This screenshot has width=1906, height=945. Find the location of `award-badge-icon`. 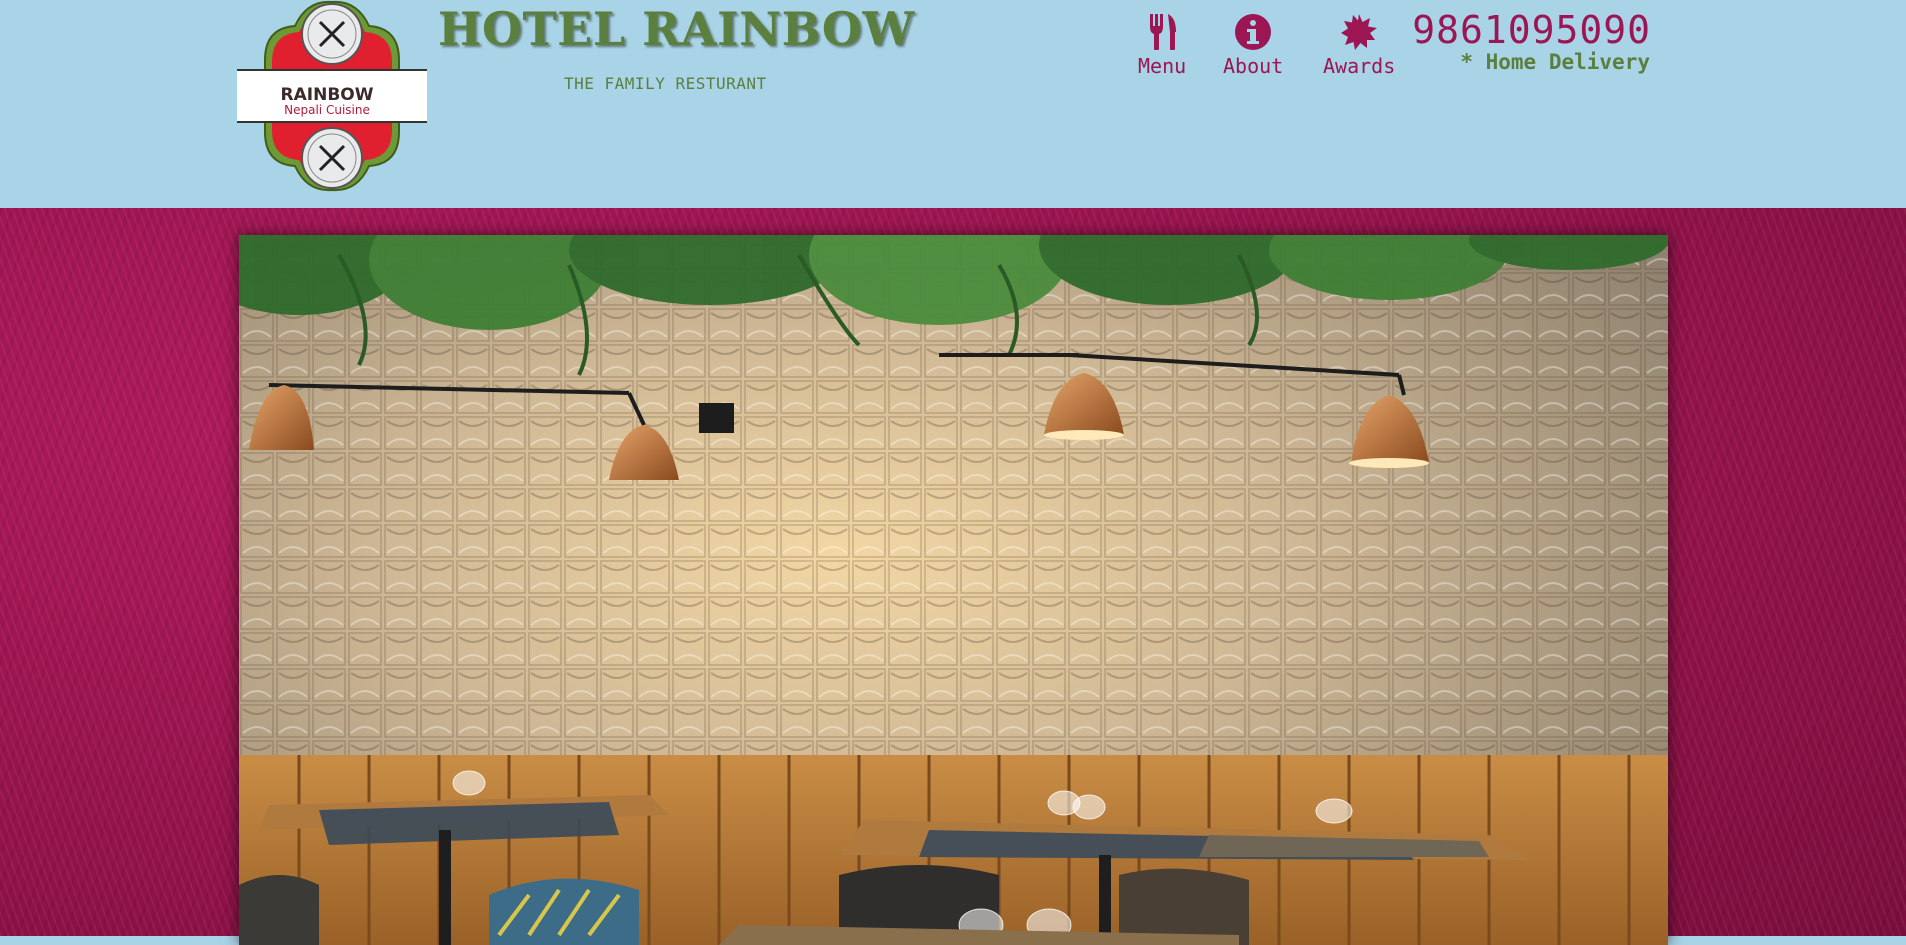

award-badge-icon is located at coordinates (1359, 32).